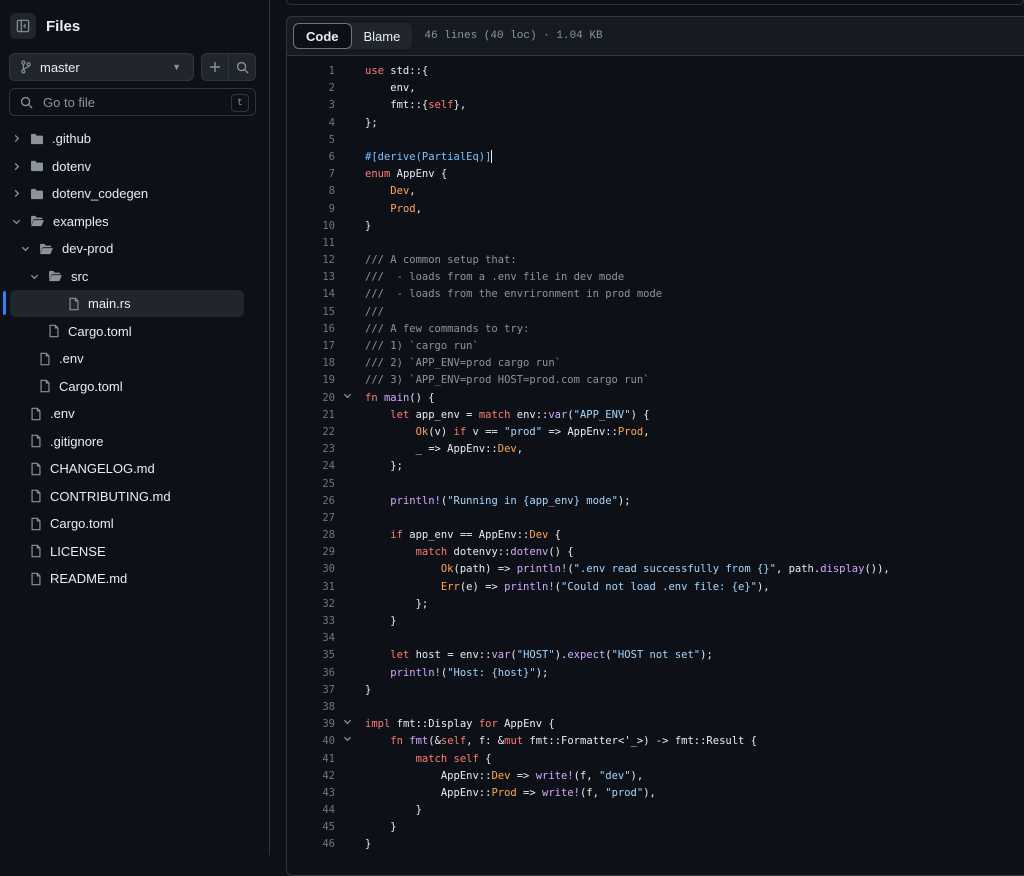 This screenshot has height=876, width=1024. I want to click on line-number: 36, so click(315, 673).